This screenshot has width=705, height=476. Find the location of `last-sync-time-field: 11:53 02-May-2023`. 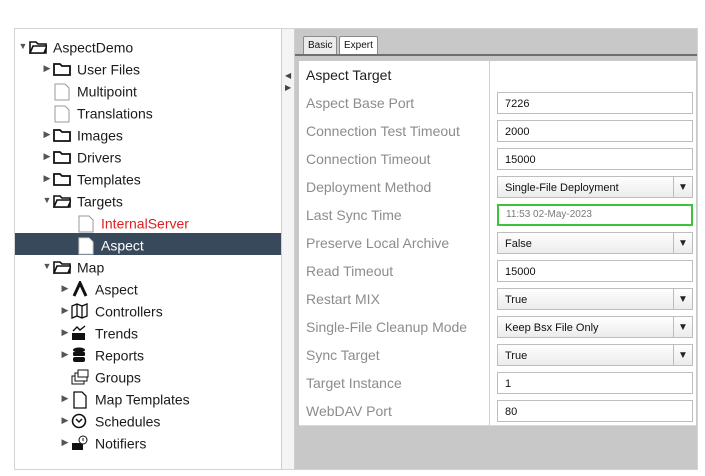

last-sync-time-field: 11:53 02-May-2023 is located at coordinates (595, 215).